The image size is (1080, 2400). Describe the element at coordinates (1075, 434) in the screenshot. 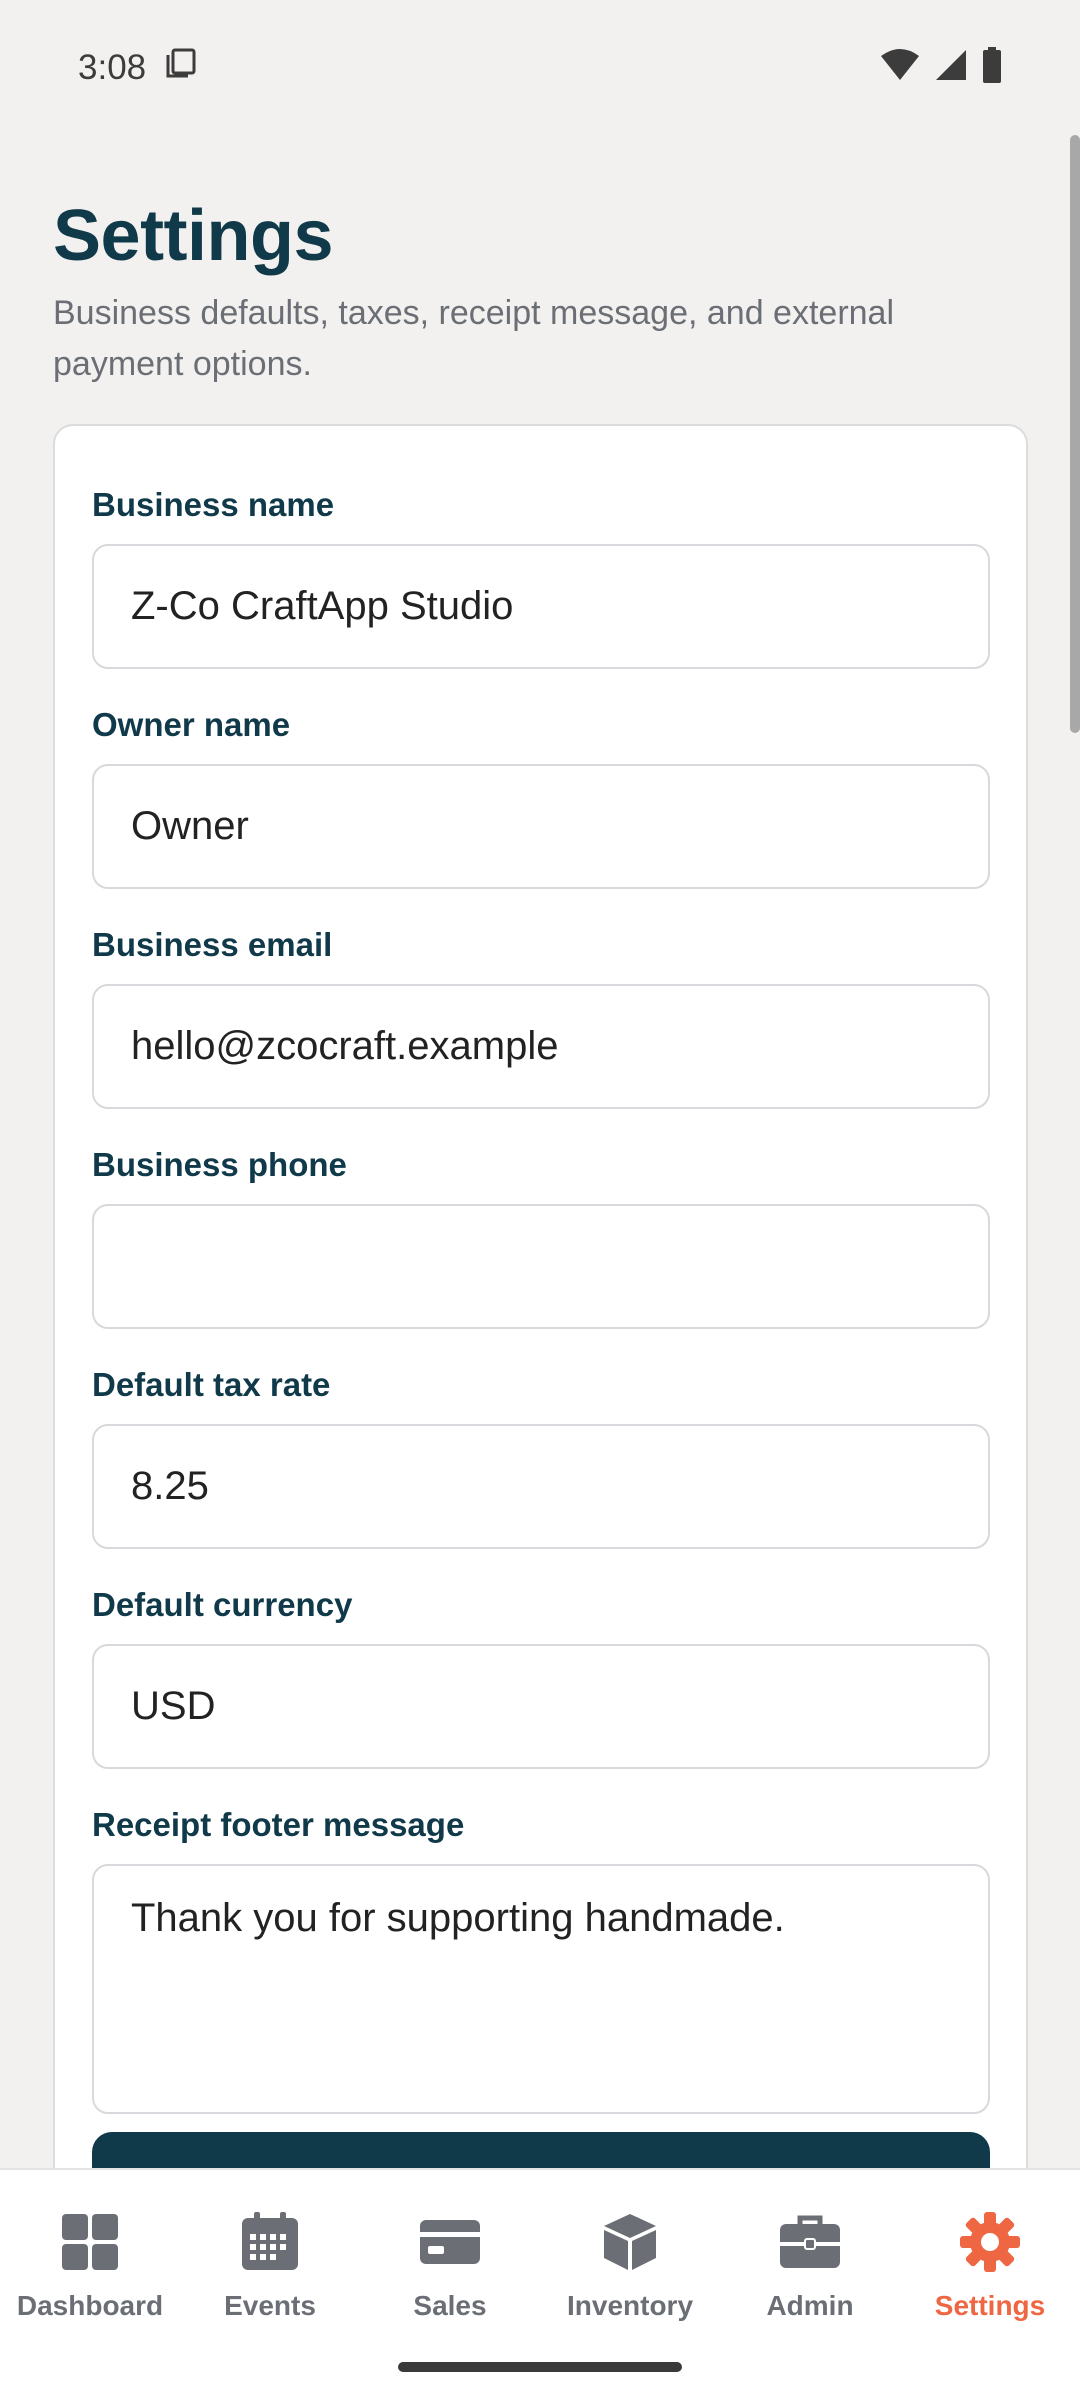

I see `scrollbar-thumb` at that location.